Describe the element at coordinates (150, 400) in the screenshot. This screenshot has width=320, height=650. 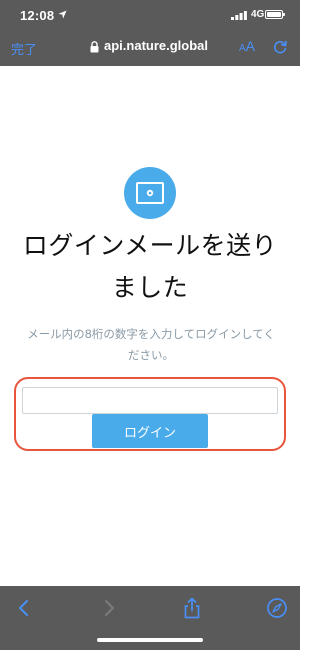
I see `verification-code-input` at that location.